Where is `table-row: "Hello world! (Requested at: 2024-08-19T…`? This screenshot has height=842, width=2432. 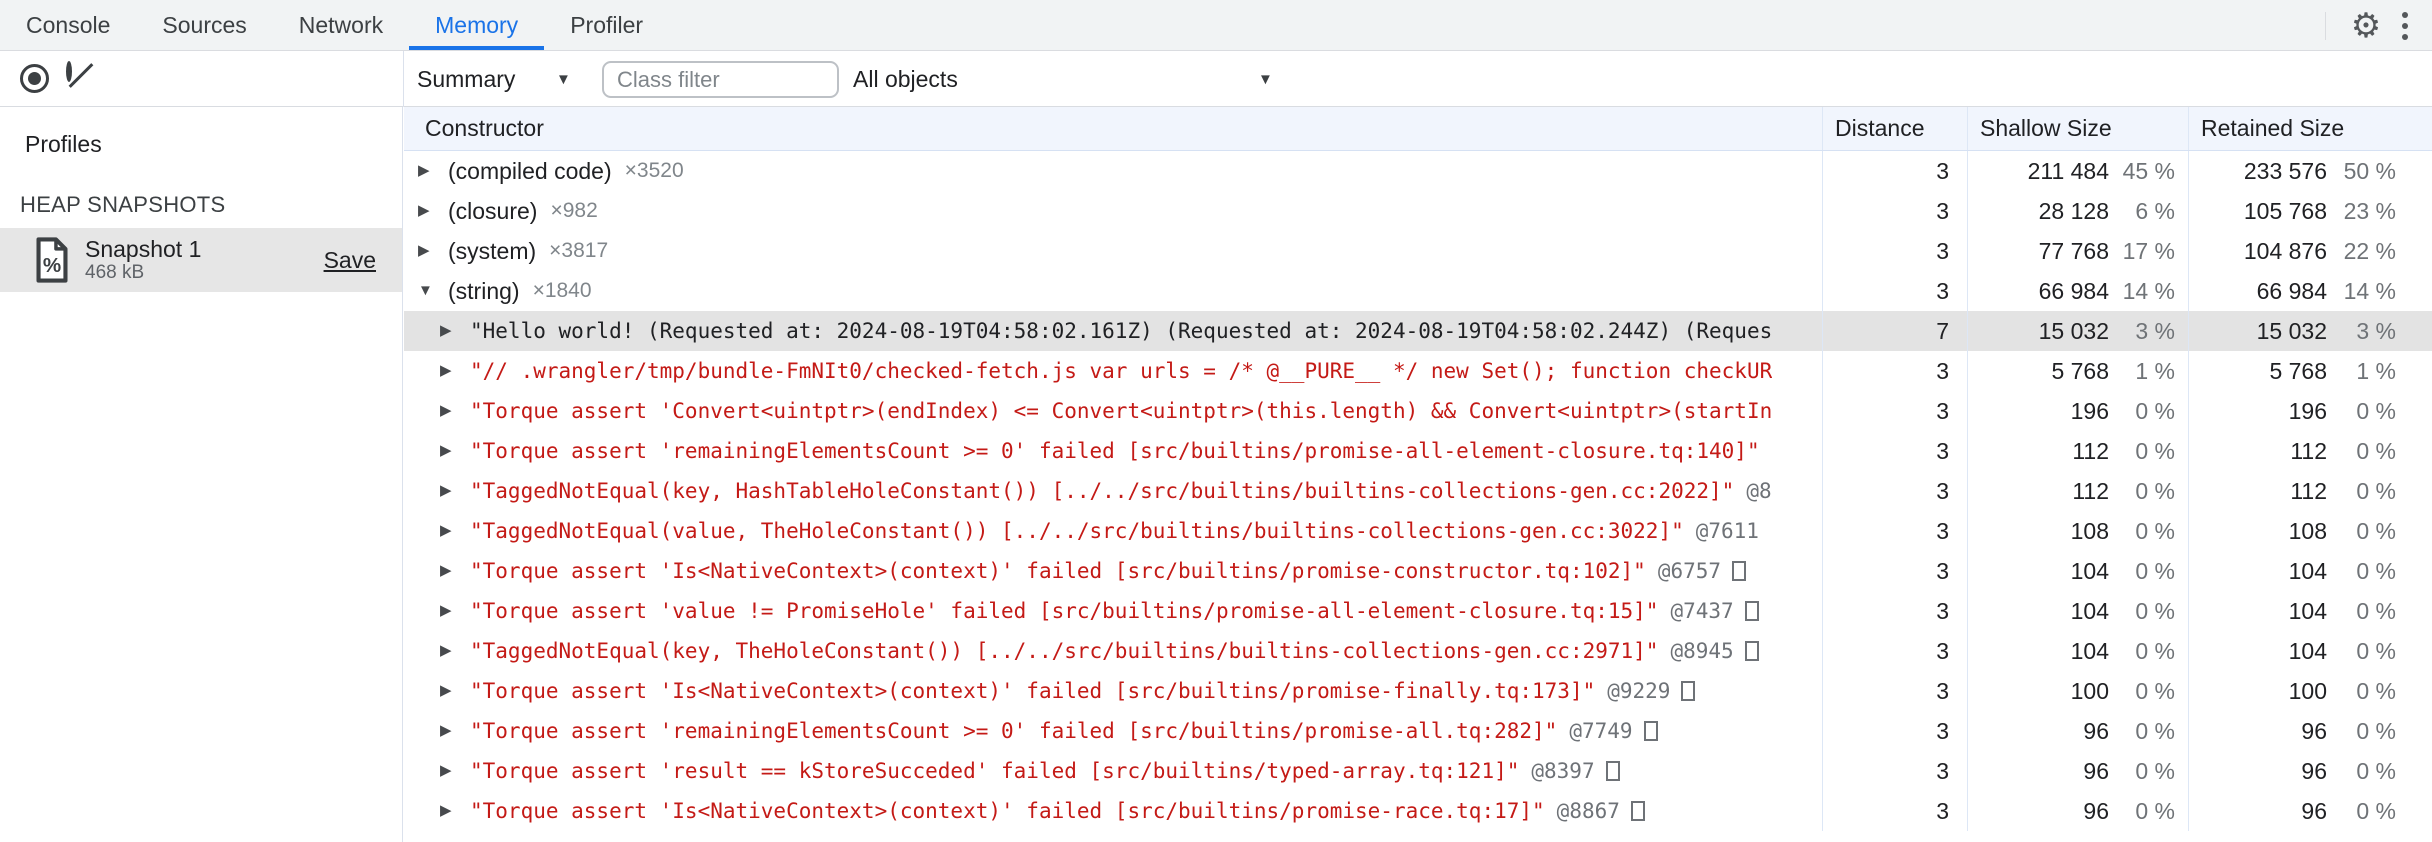 table-row: "Hello world! (Requested at: 2024-08-19T… is located at coordinates (1418, 331).